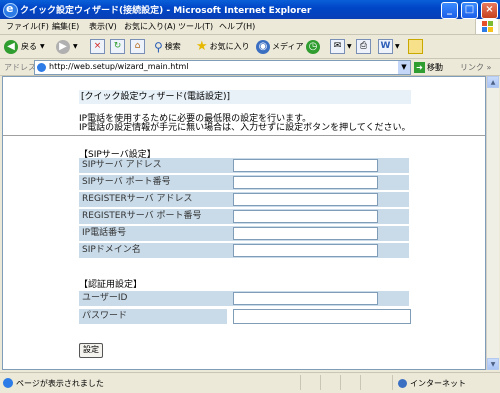 This screenshot has width=500, height=393. I want to click on go-button: ➜ 移動, so click(428, 67).